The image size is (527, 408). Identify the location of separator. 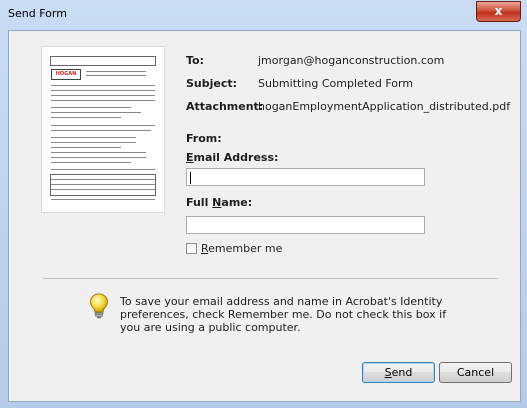
(270, 278).